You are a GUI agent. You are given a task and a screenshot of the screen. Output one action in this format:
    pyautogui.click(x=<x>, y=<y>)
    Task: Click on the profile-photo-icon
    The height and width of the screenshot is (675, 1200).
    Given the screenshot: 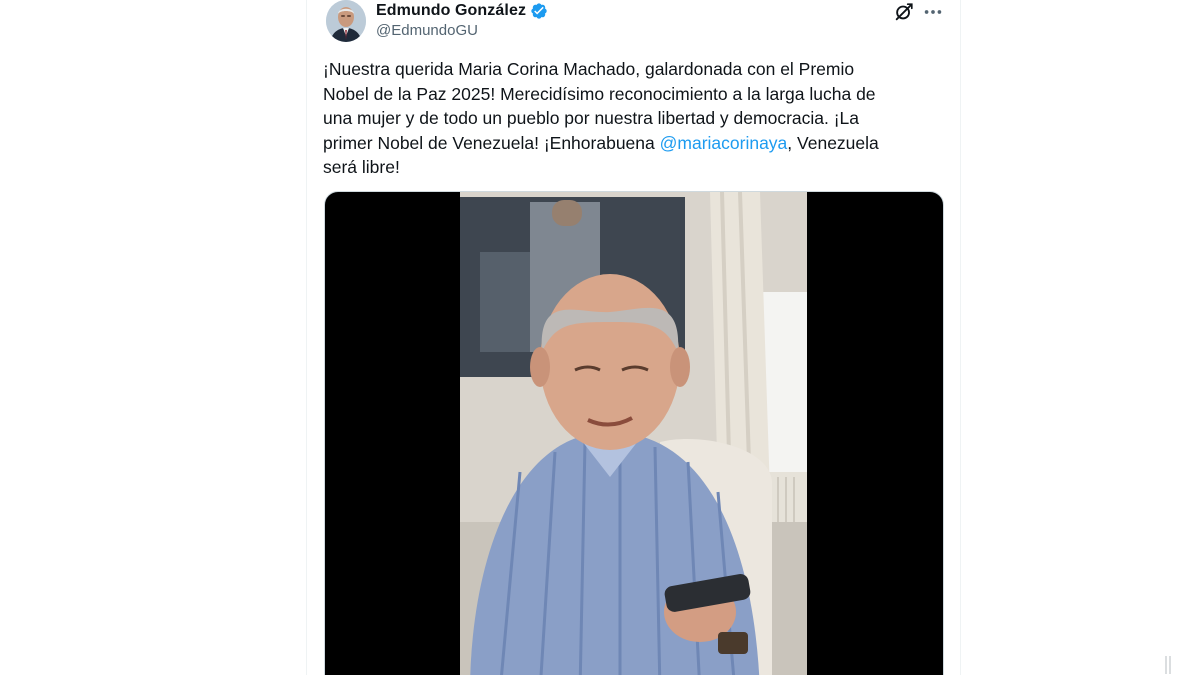 What is the action you would take?
    pyautogui.click(x=346, y=21)
    